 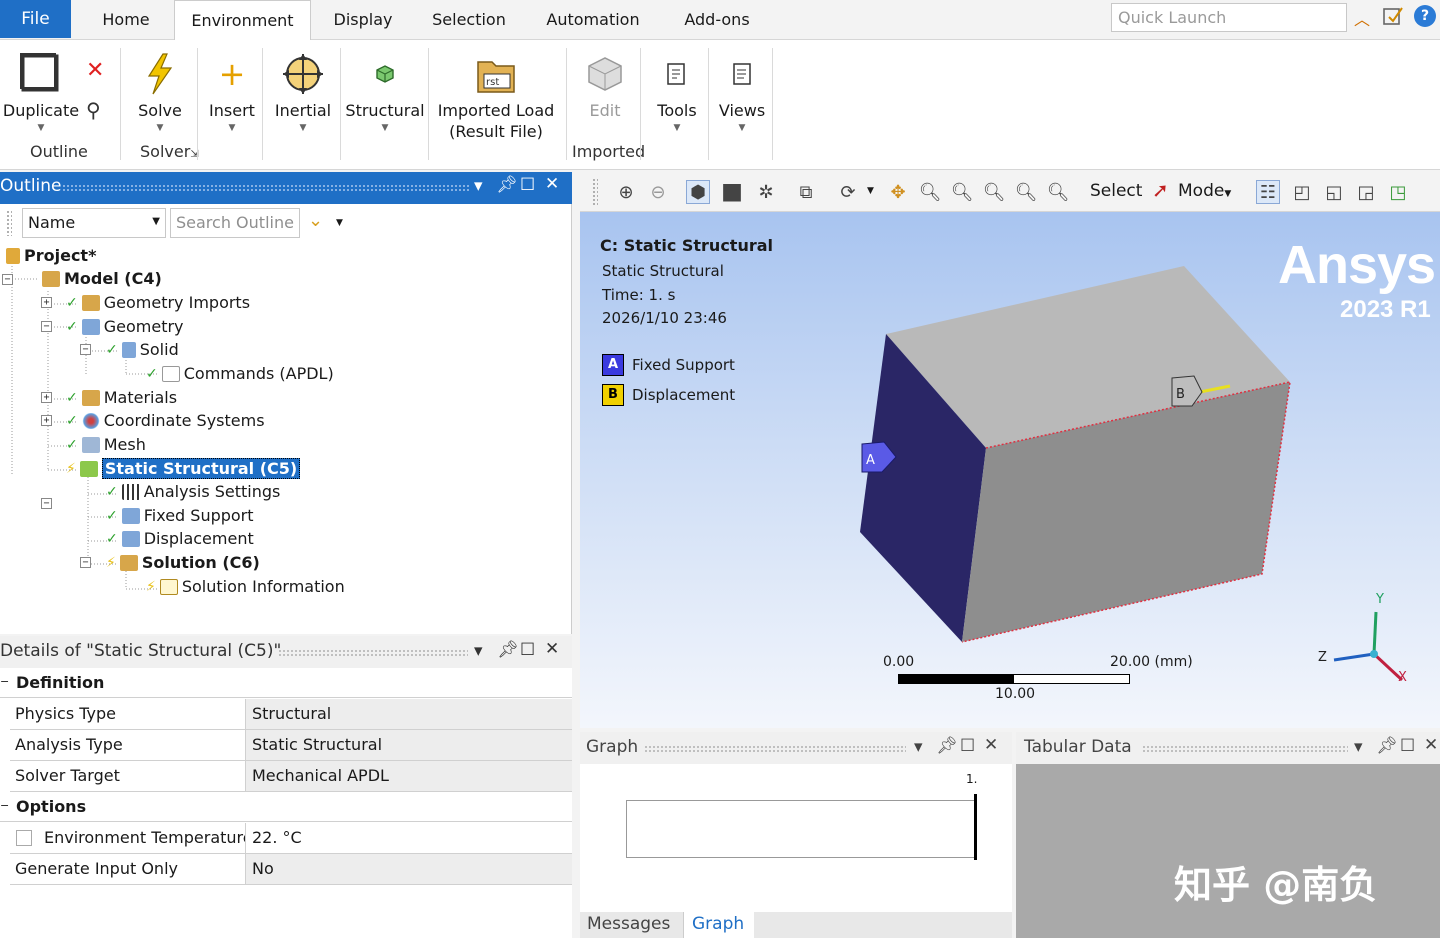 I want to click on delete-icon: ✕, so click(x=95, y=70).